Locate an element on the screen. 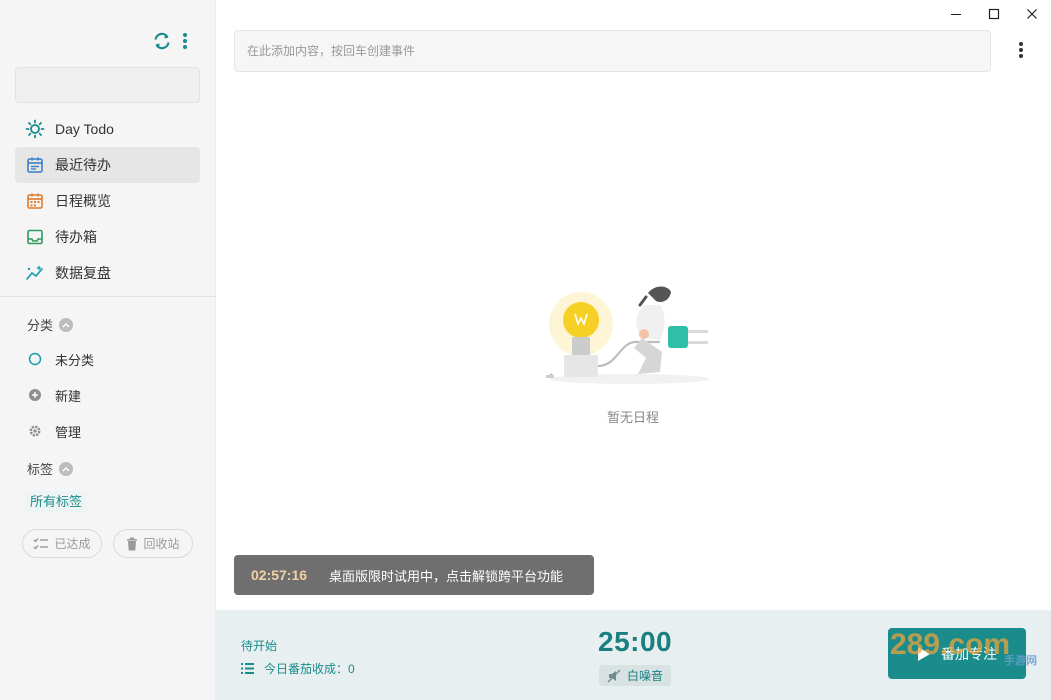 The image size is (1051, 700). nav-item-recent-todo: 最近待办 is located at coordinates (107, 165).